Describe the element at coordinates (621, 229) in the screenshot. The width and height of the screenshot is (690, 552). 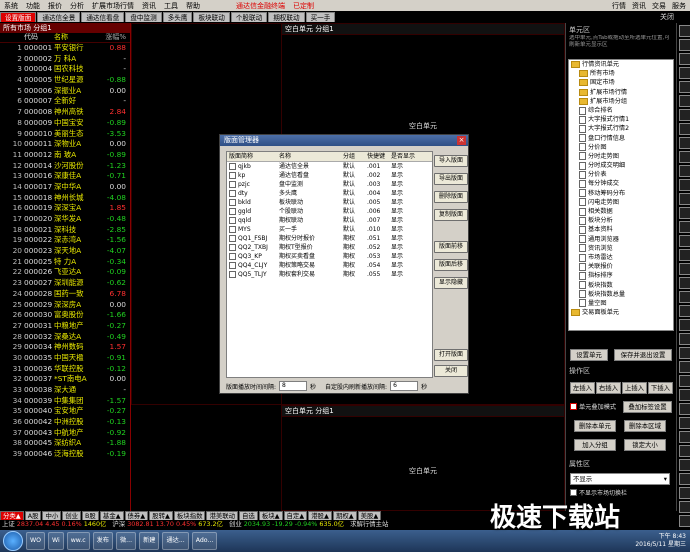
I see `tree-node: 基本资料` at that location.